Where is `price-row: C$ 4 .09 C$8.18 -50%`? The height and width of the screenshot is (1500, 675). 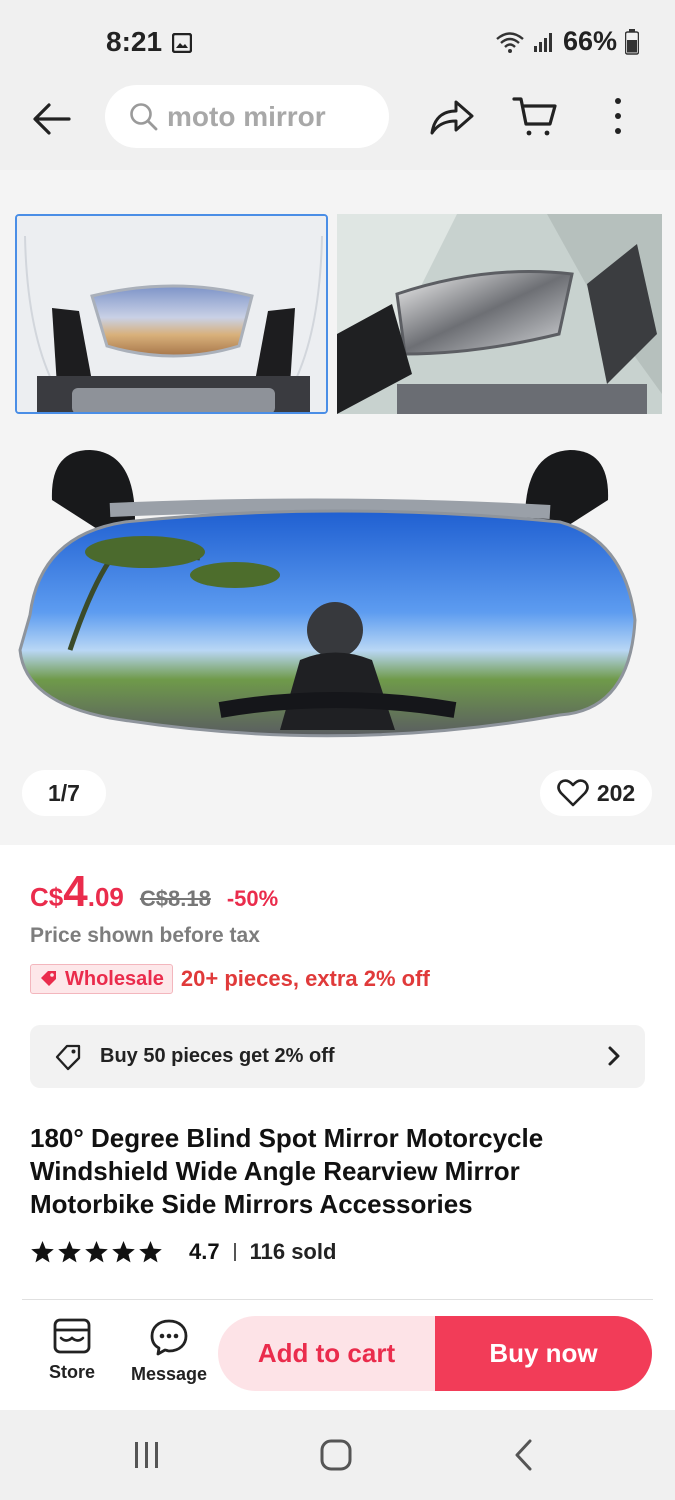 price-row: C$ 4 .09 C$8.18 -50% is located at coordinates (154, 892).